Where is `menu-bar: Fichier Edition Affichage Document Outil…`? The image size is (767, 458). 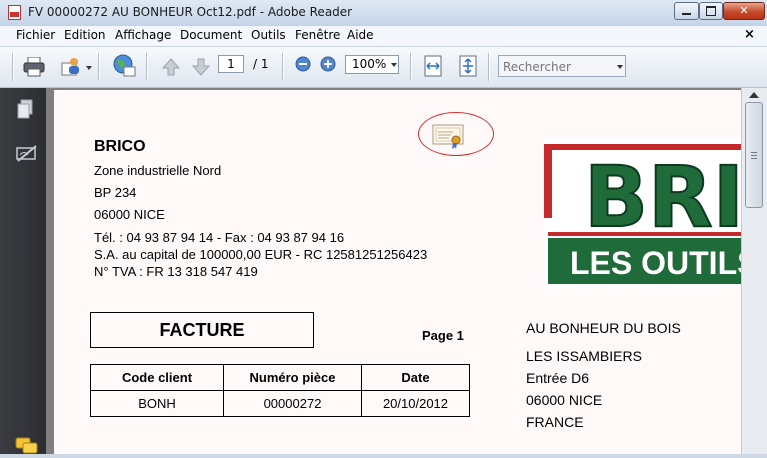
menu-bar: Fichier Edition Affichage Document Outil… is located at coordinates (383, 36).